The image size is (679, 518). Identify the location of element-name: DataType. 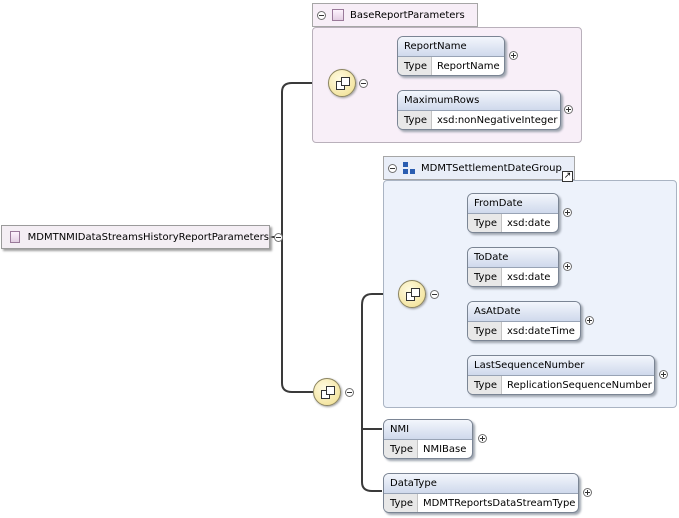
(481, 484).